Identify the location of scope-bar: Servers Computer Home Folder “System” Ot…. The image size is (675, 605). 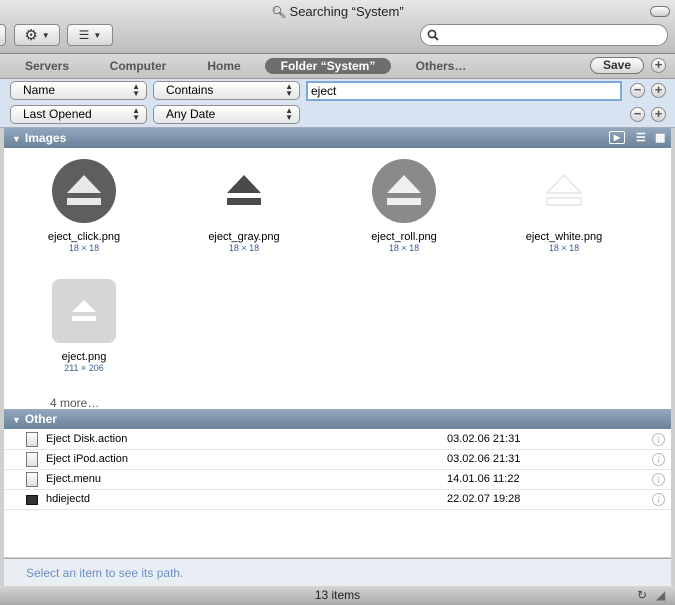
(337, 66).